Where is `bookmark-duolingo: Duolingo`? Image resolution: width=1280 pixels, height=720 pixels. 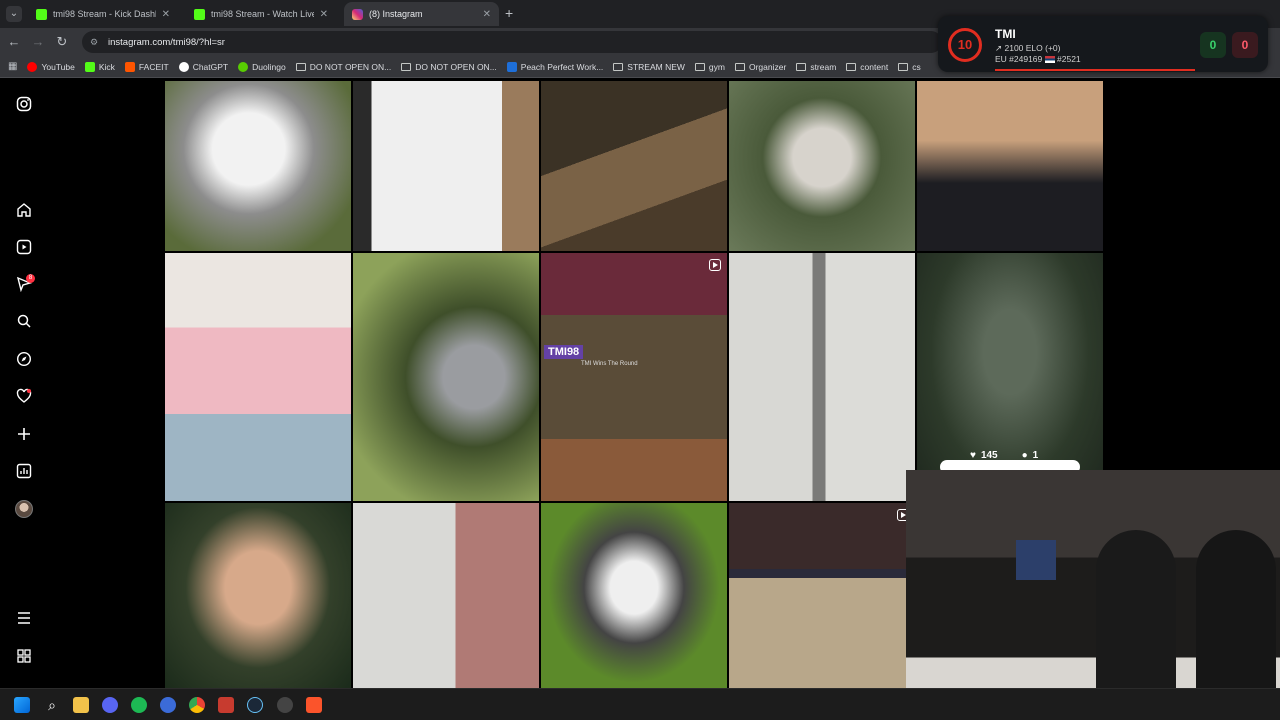
bookmark-duolingo: Duolingo is located at coordinates (262, 66).